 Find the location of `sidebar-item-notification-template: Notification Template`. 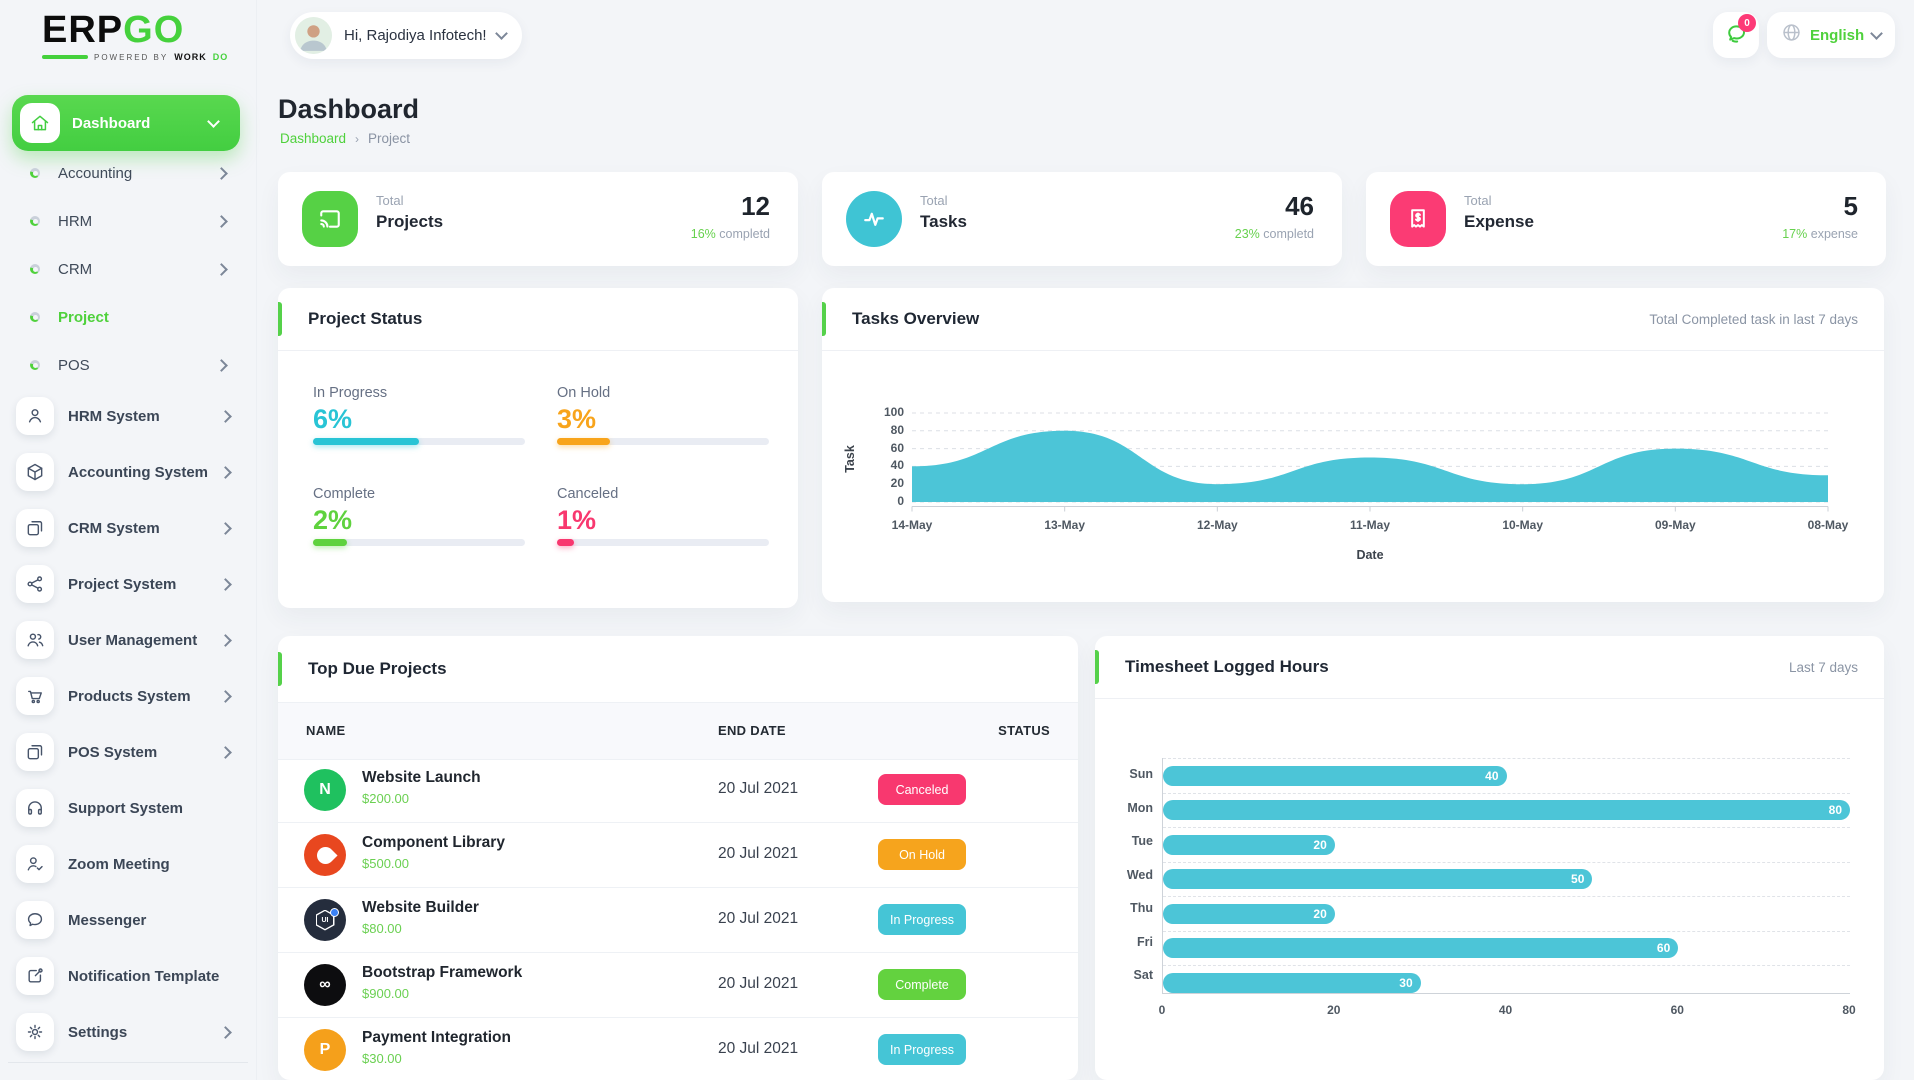

sidebar-item-notification-template: Notification Template is located at coordinates (128, 976).